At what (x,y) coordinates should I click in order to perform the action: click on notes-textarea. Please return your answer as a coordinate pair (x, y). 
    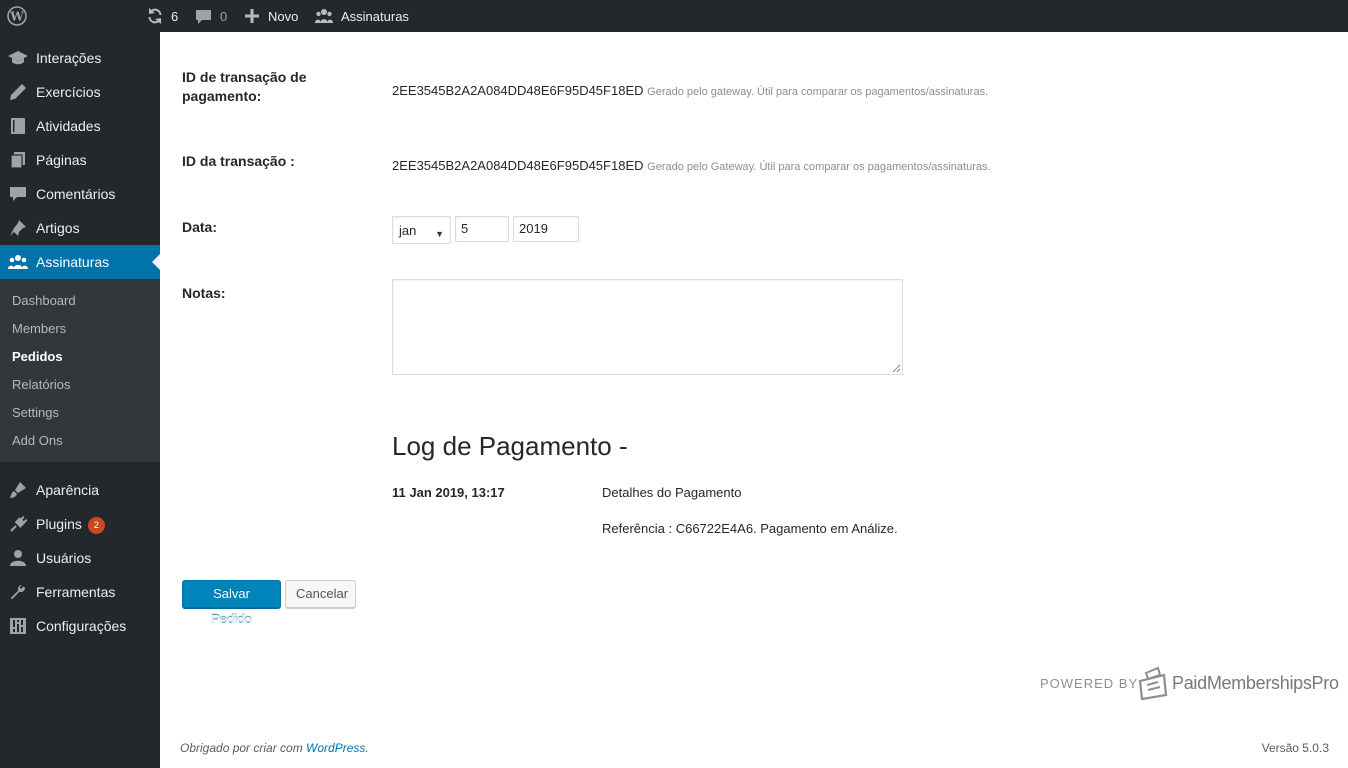
    Looking at the image, I should click on (647, 327).